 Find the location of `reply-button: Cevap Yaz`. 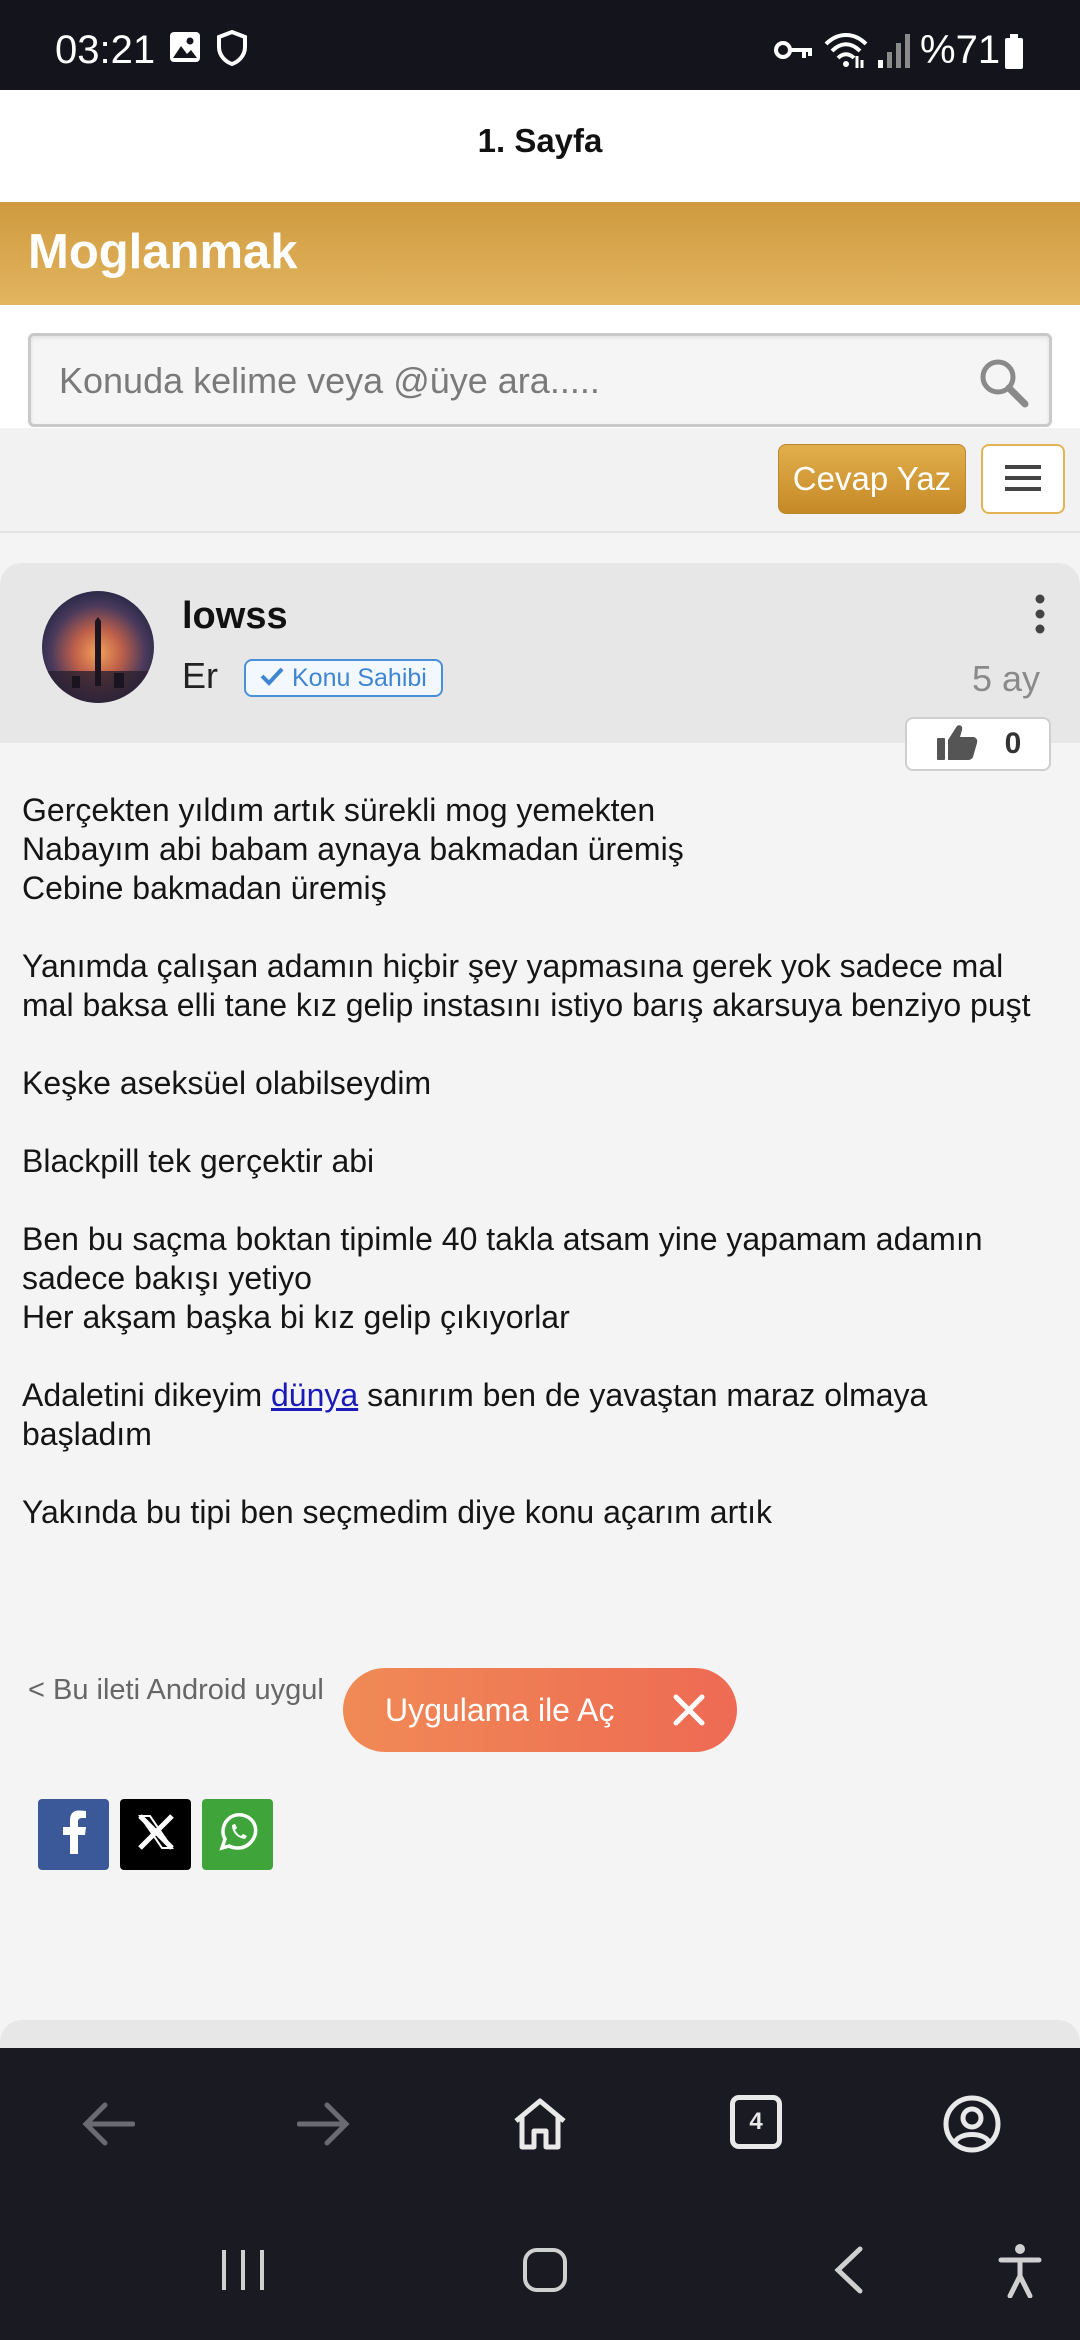

reply-button: Cevap Yaz is located at coordinates (872, 479).